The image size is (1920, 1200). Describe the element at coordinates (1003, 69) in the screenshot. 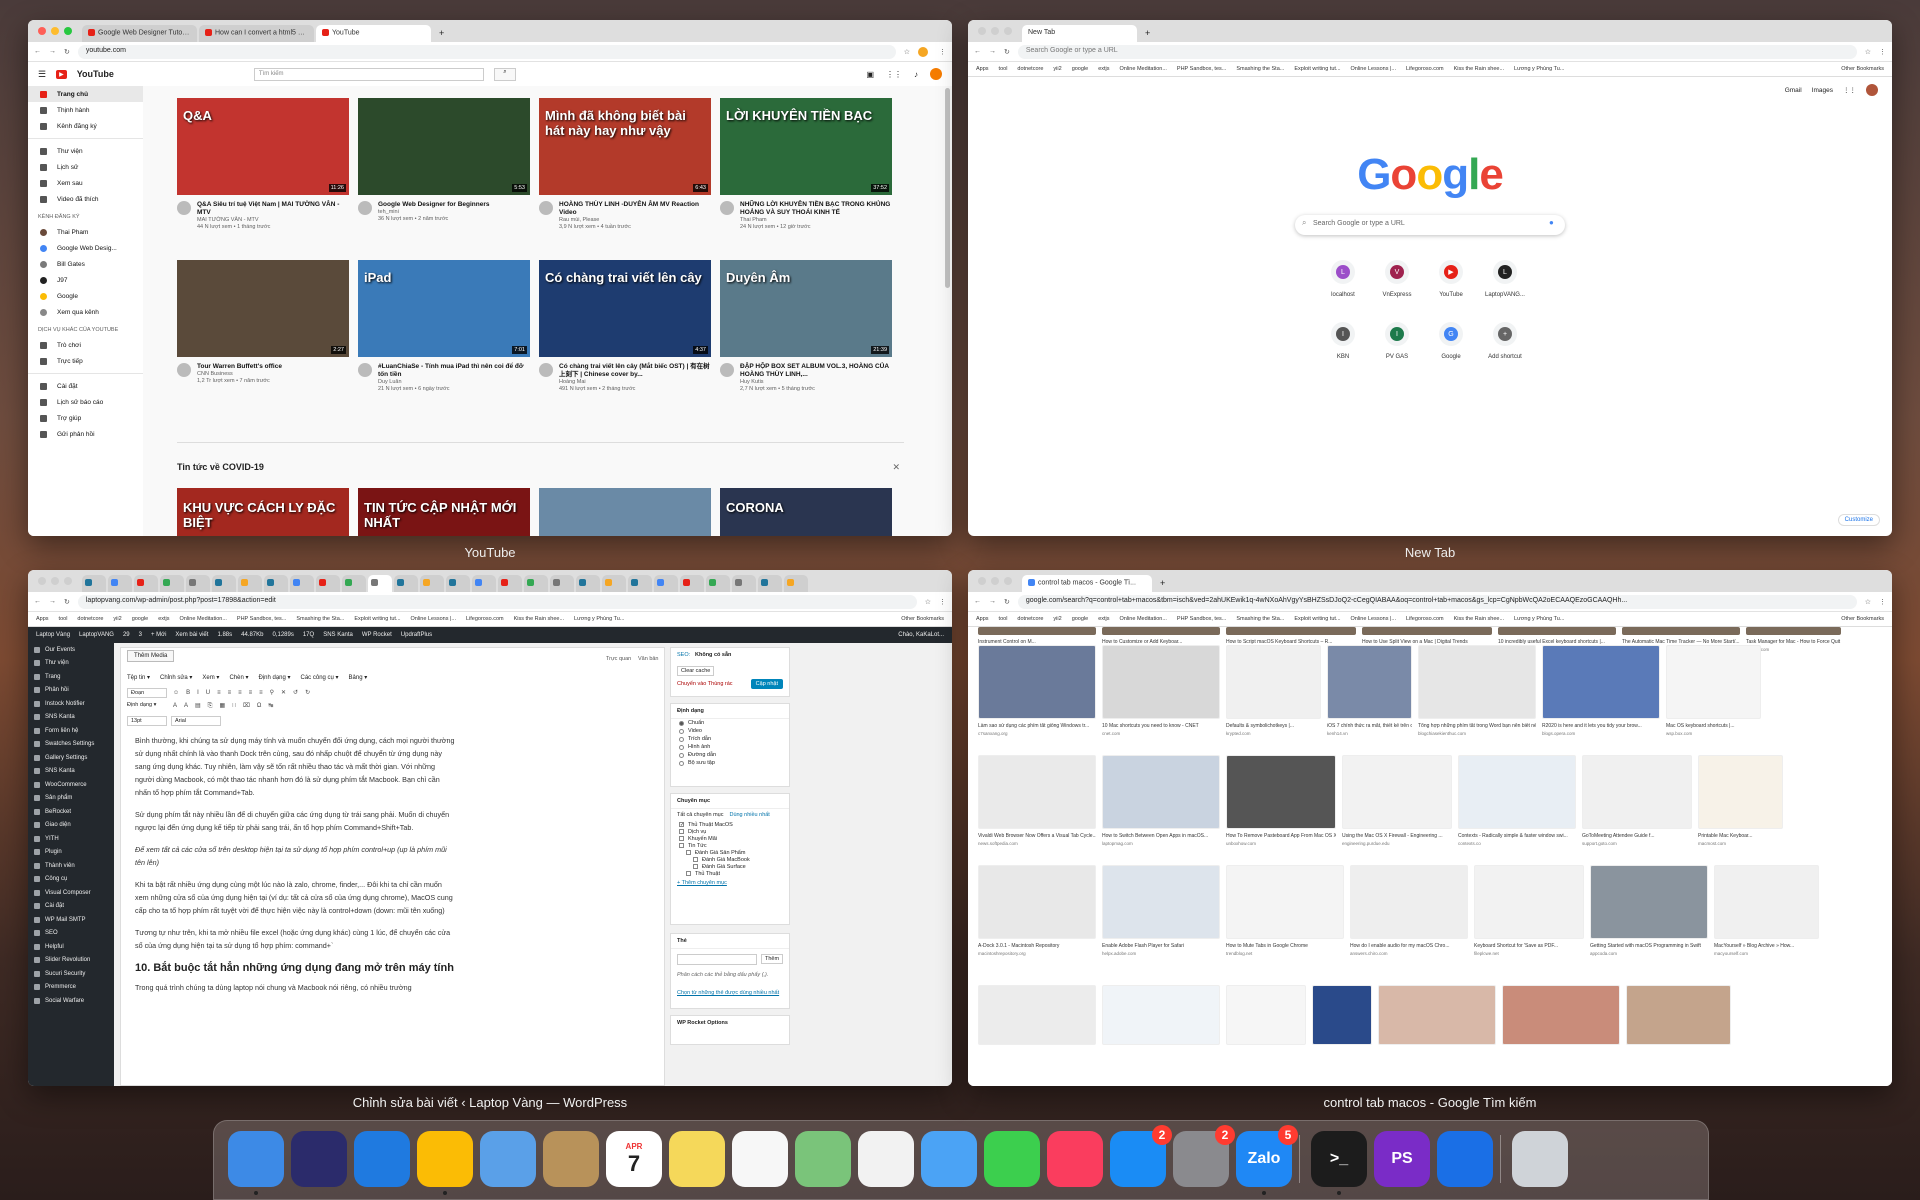

I see `bookmark-item: tool` at that location.